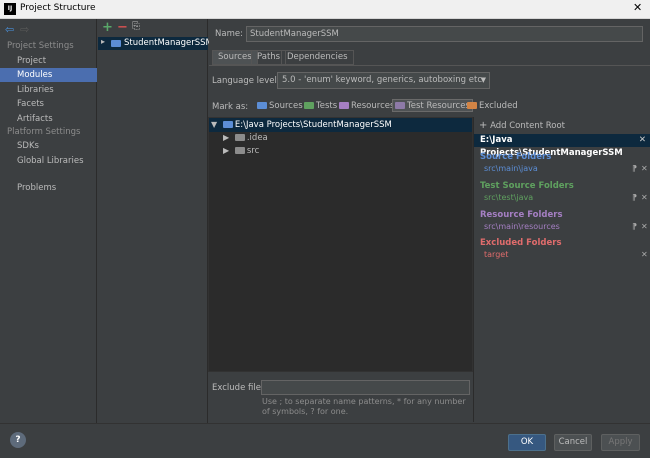  Describe the element at coordinates (325, 440) in the screenshot. I see `footer: ? OK Cancel Apply` at that location.